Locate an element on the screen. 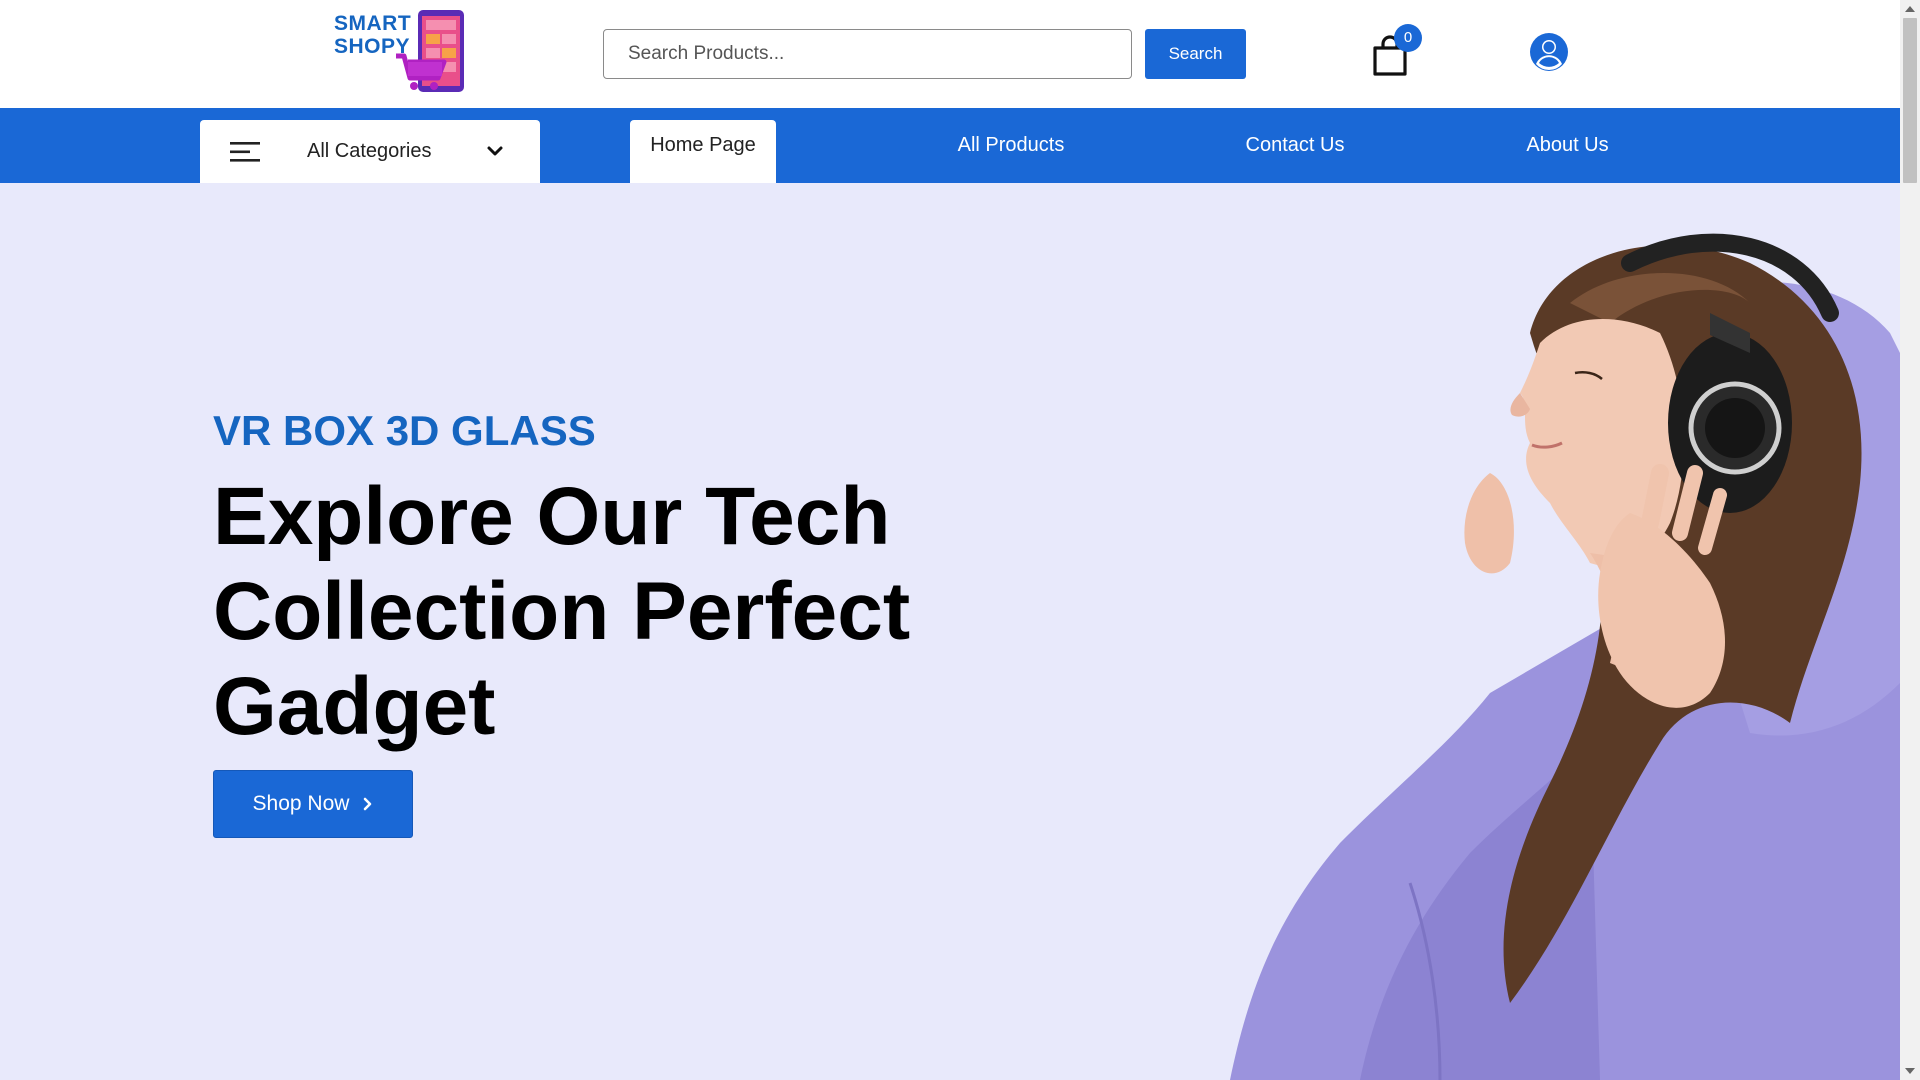  chevron-down-icon is located at coordinates (495, 151).